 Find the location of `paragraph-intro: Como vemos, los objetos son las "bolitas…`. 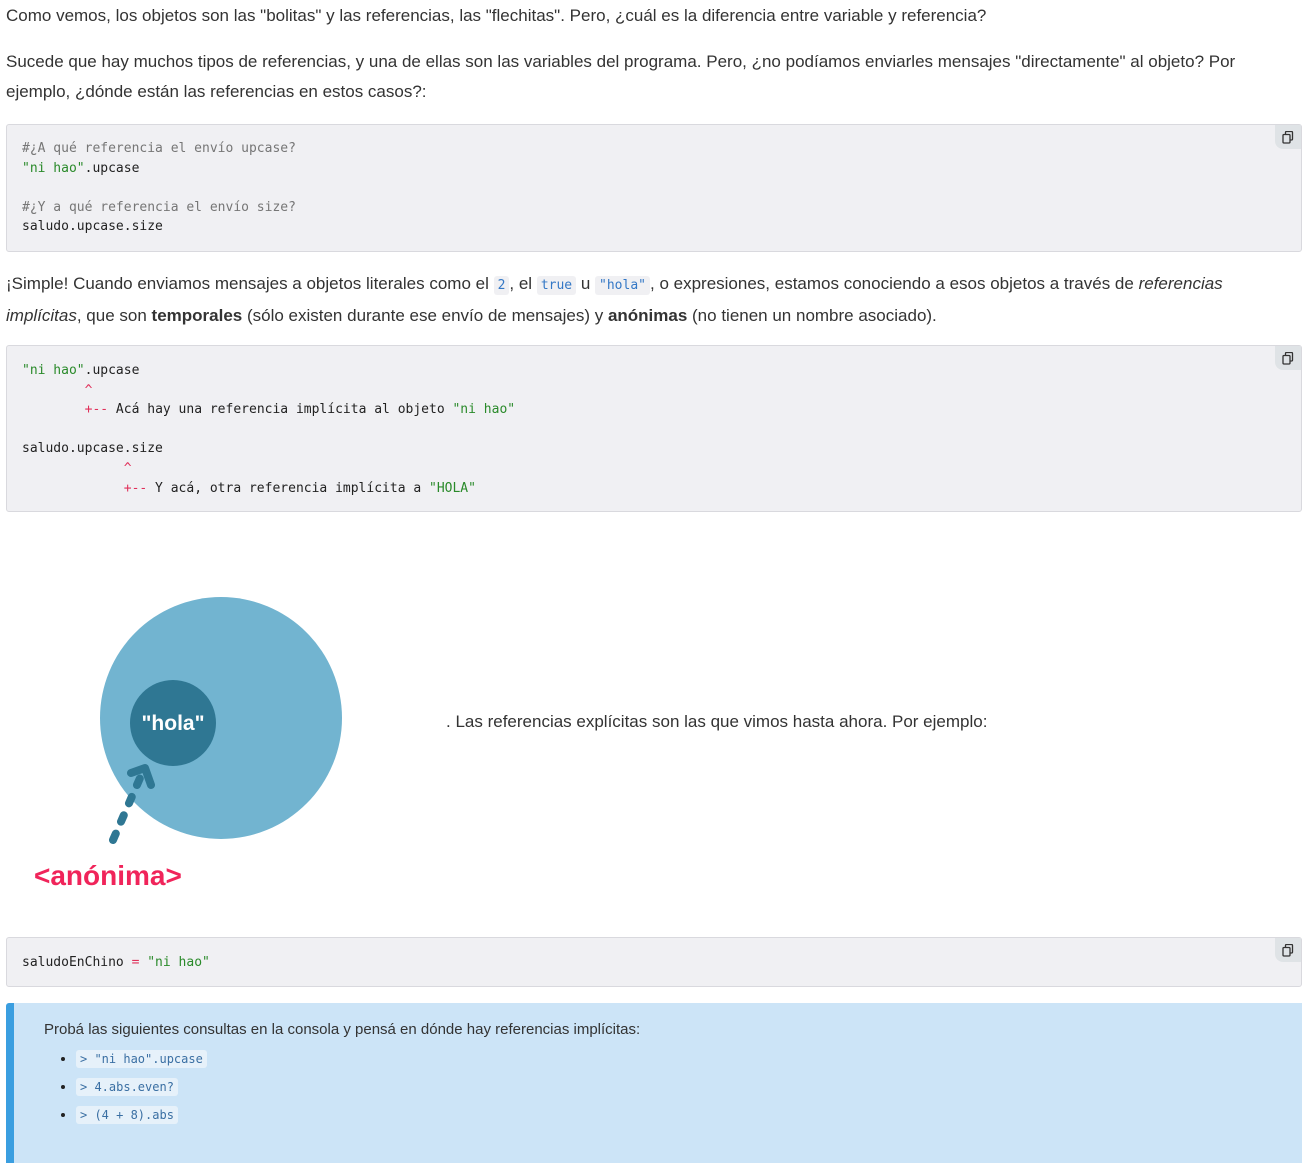

paragraph-intro: Como vemos, los objetos son las "bolitas… is located at coordinates (496, 15).